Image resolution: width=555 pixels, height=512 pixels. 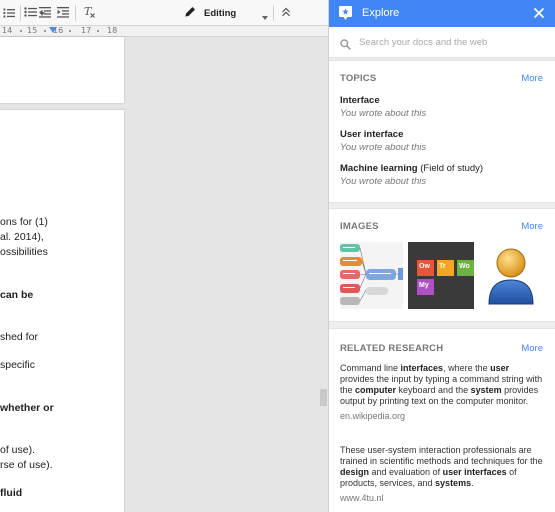 I want to click on document-text-line: whether or, so click(x=27, y=408).